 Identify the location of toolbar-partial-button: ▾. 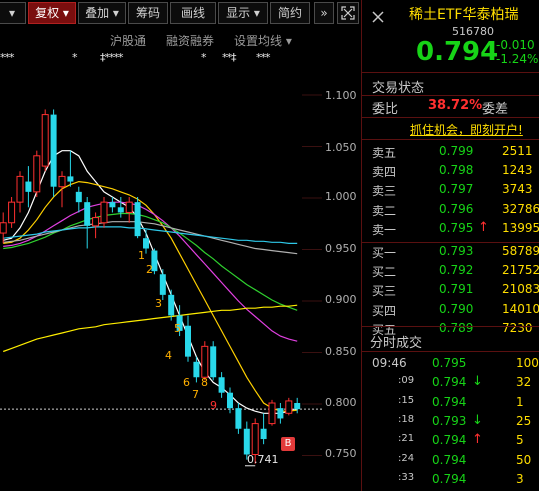
(13, 13).